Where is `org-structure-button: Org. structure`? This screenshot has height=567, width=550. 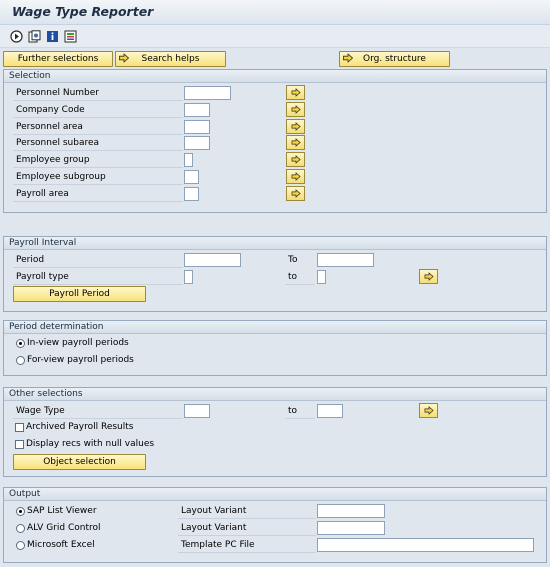
org-structure-button: Org. structure is located at coordinates (394, 59).